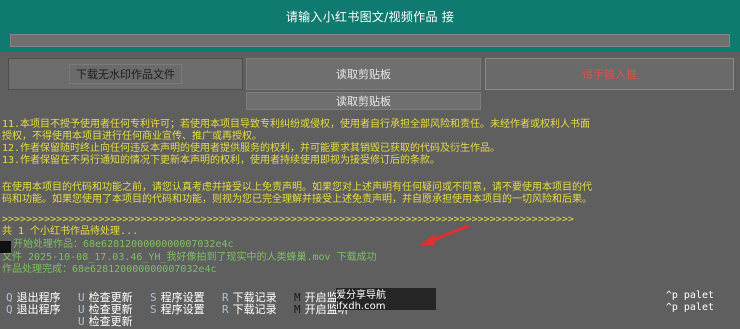  I want to click on shortcut-download-record: R 下载记录, so click(249, 309).